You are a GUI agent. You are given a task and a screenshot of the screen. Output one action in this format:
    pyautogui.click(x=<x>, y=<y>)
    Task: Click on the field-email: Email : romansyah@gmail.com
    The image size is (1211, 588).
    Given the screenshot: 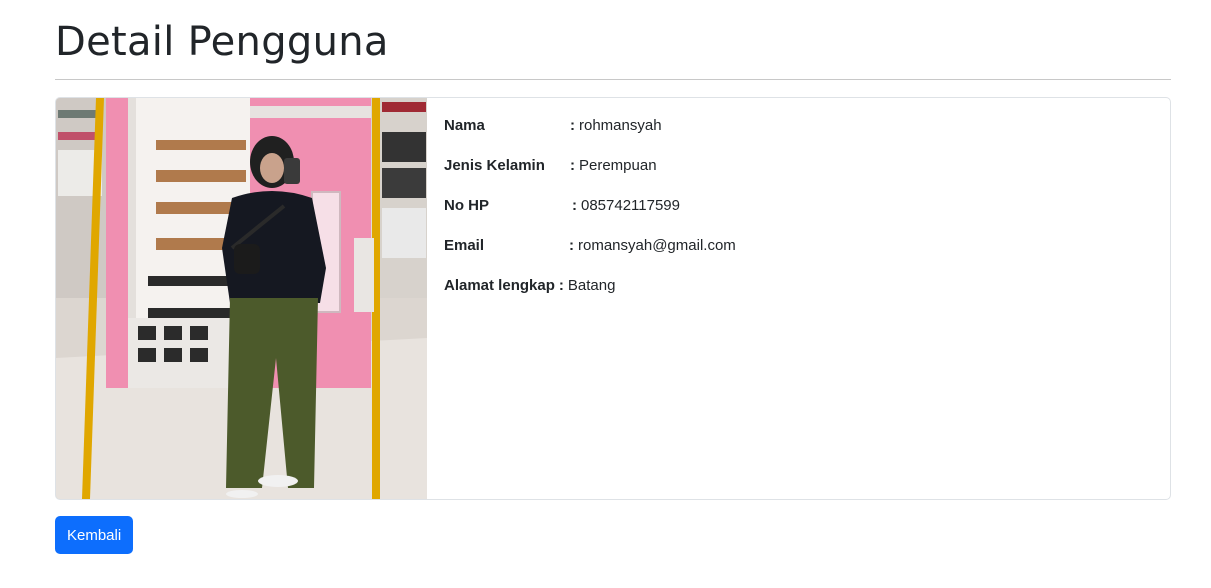 What is the action you would take?
    pyautogui.click(x=590, y=246)
    